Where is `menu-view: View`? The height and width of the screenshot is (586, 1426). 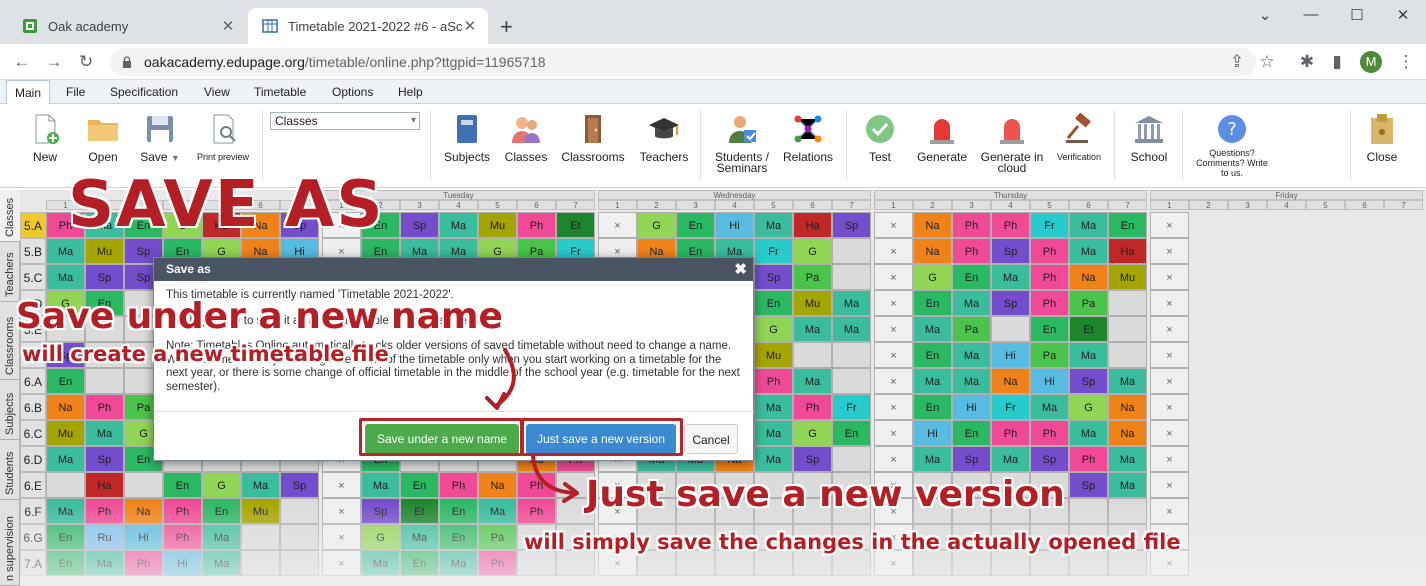 menu-view: View is located at coordinates (217, 92).